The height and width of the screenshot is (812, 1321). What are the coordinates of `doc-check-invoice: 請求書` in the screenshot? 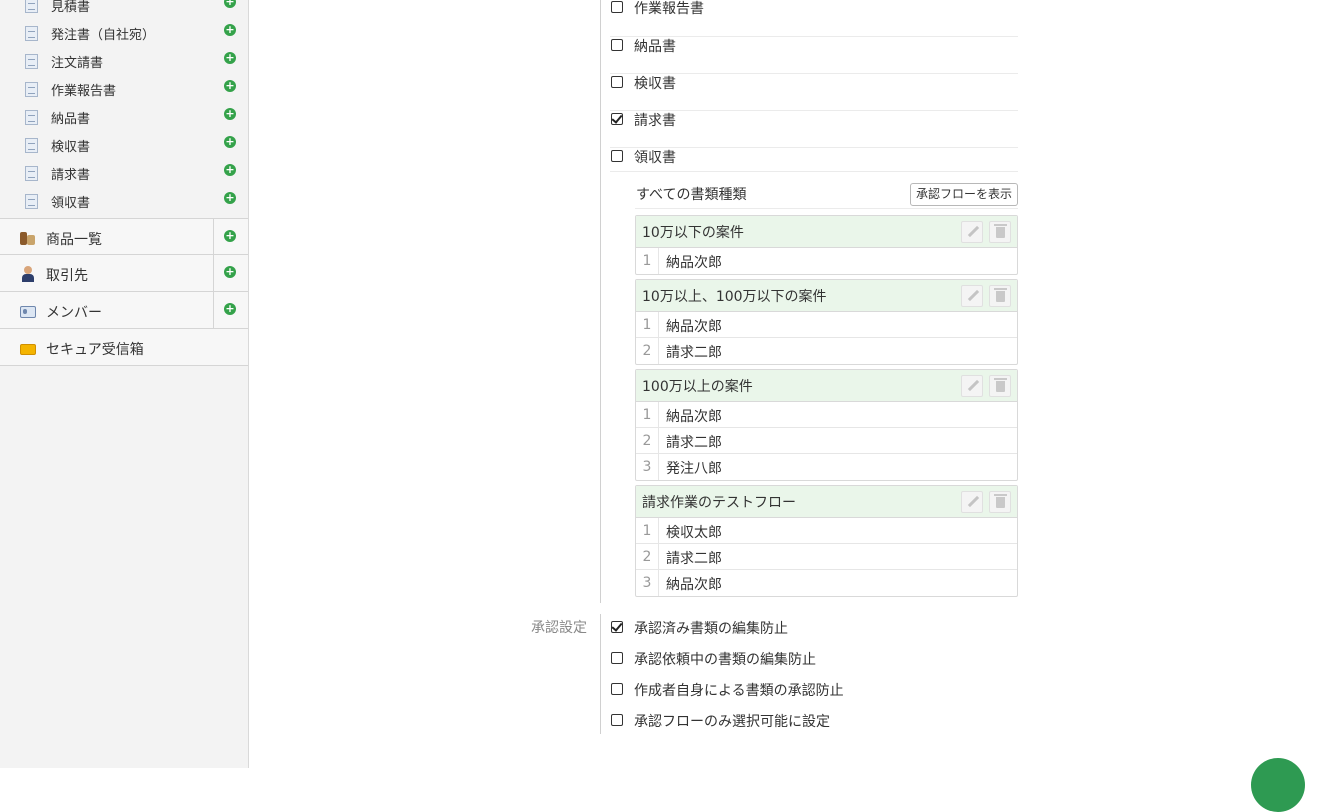 It's located at (814, 129).